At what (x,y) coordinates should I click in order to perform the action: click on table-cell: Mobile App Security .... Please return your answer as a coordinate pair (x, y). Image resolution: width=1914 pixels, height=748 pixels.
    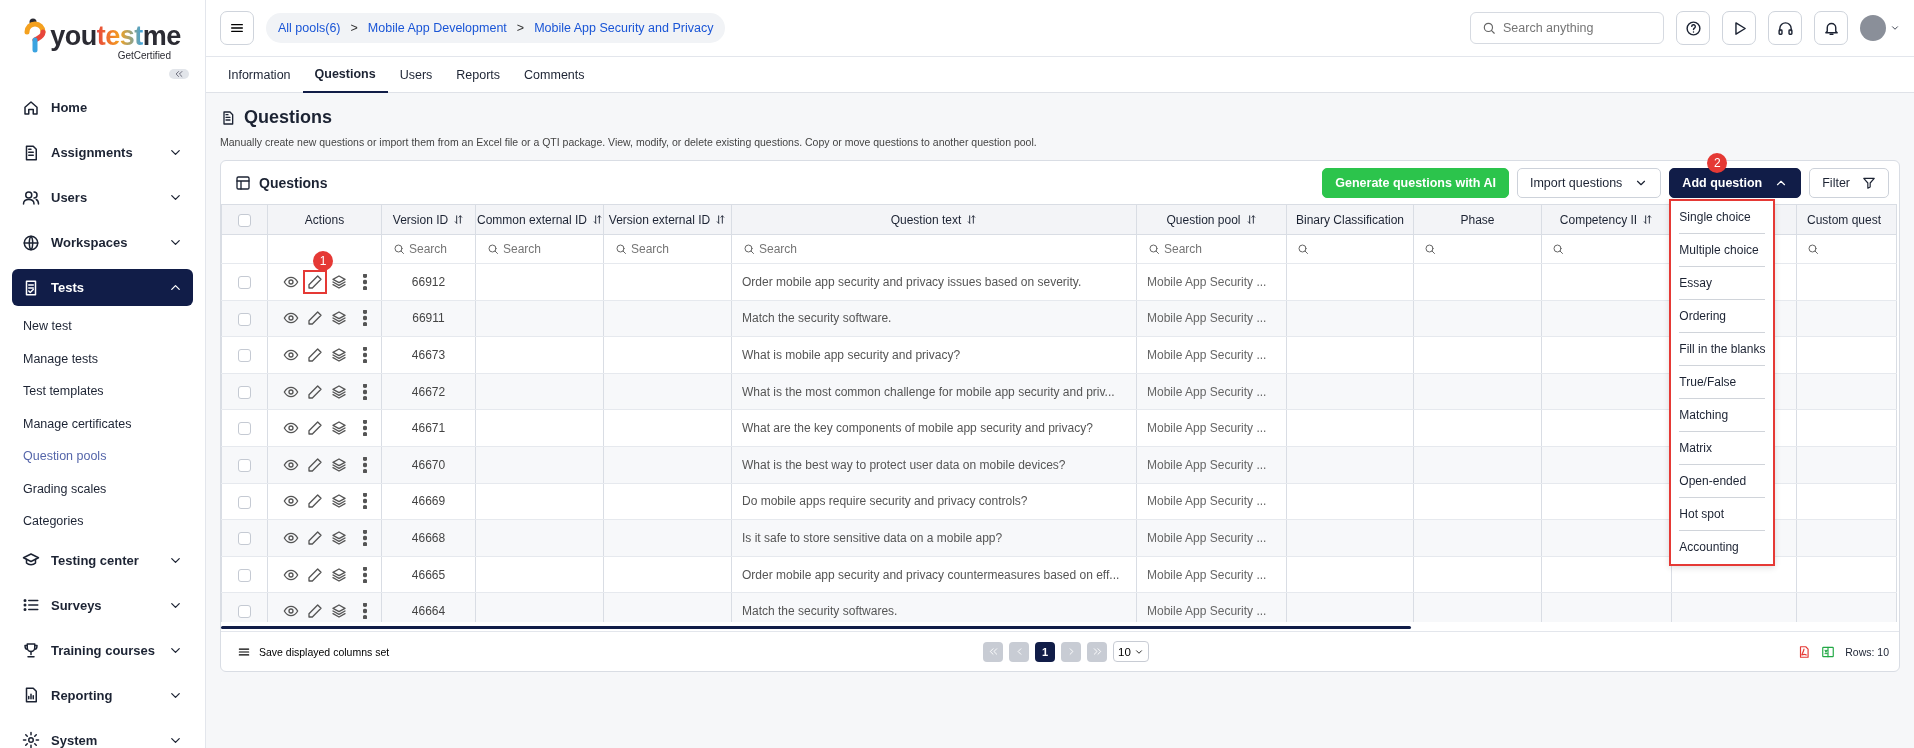
    Looking at the image, I should click on (1211, 465).